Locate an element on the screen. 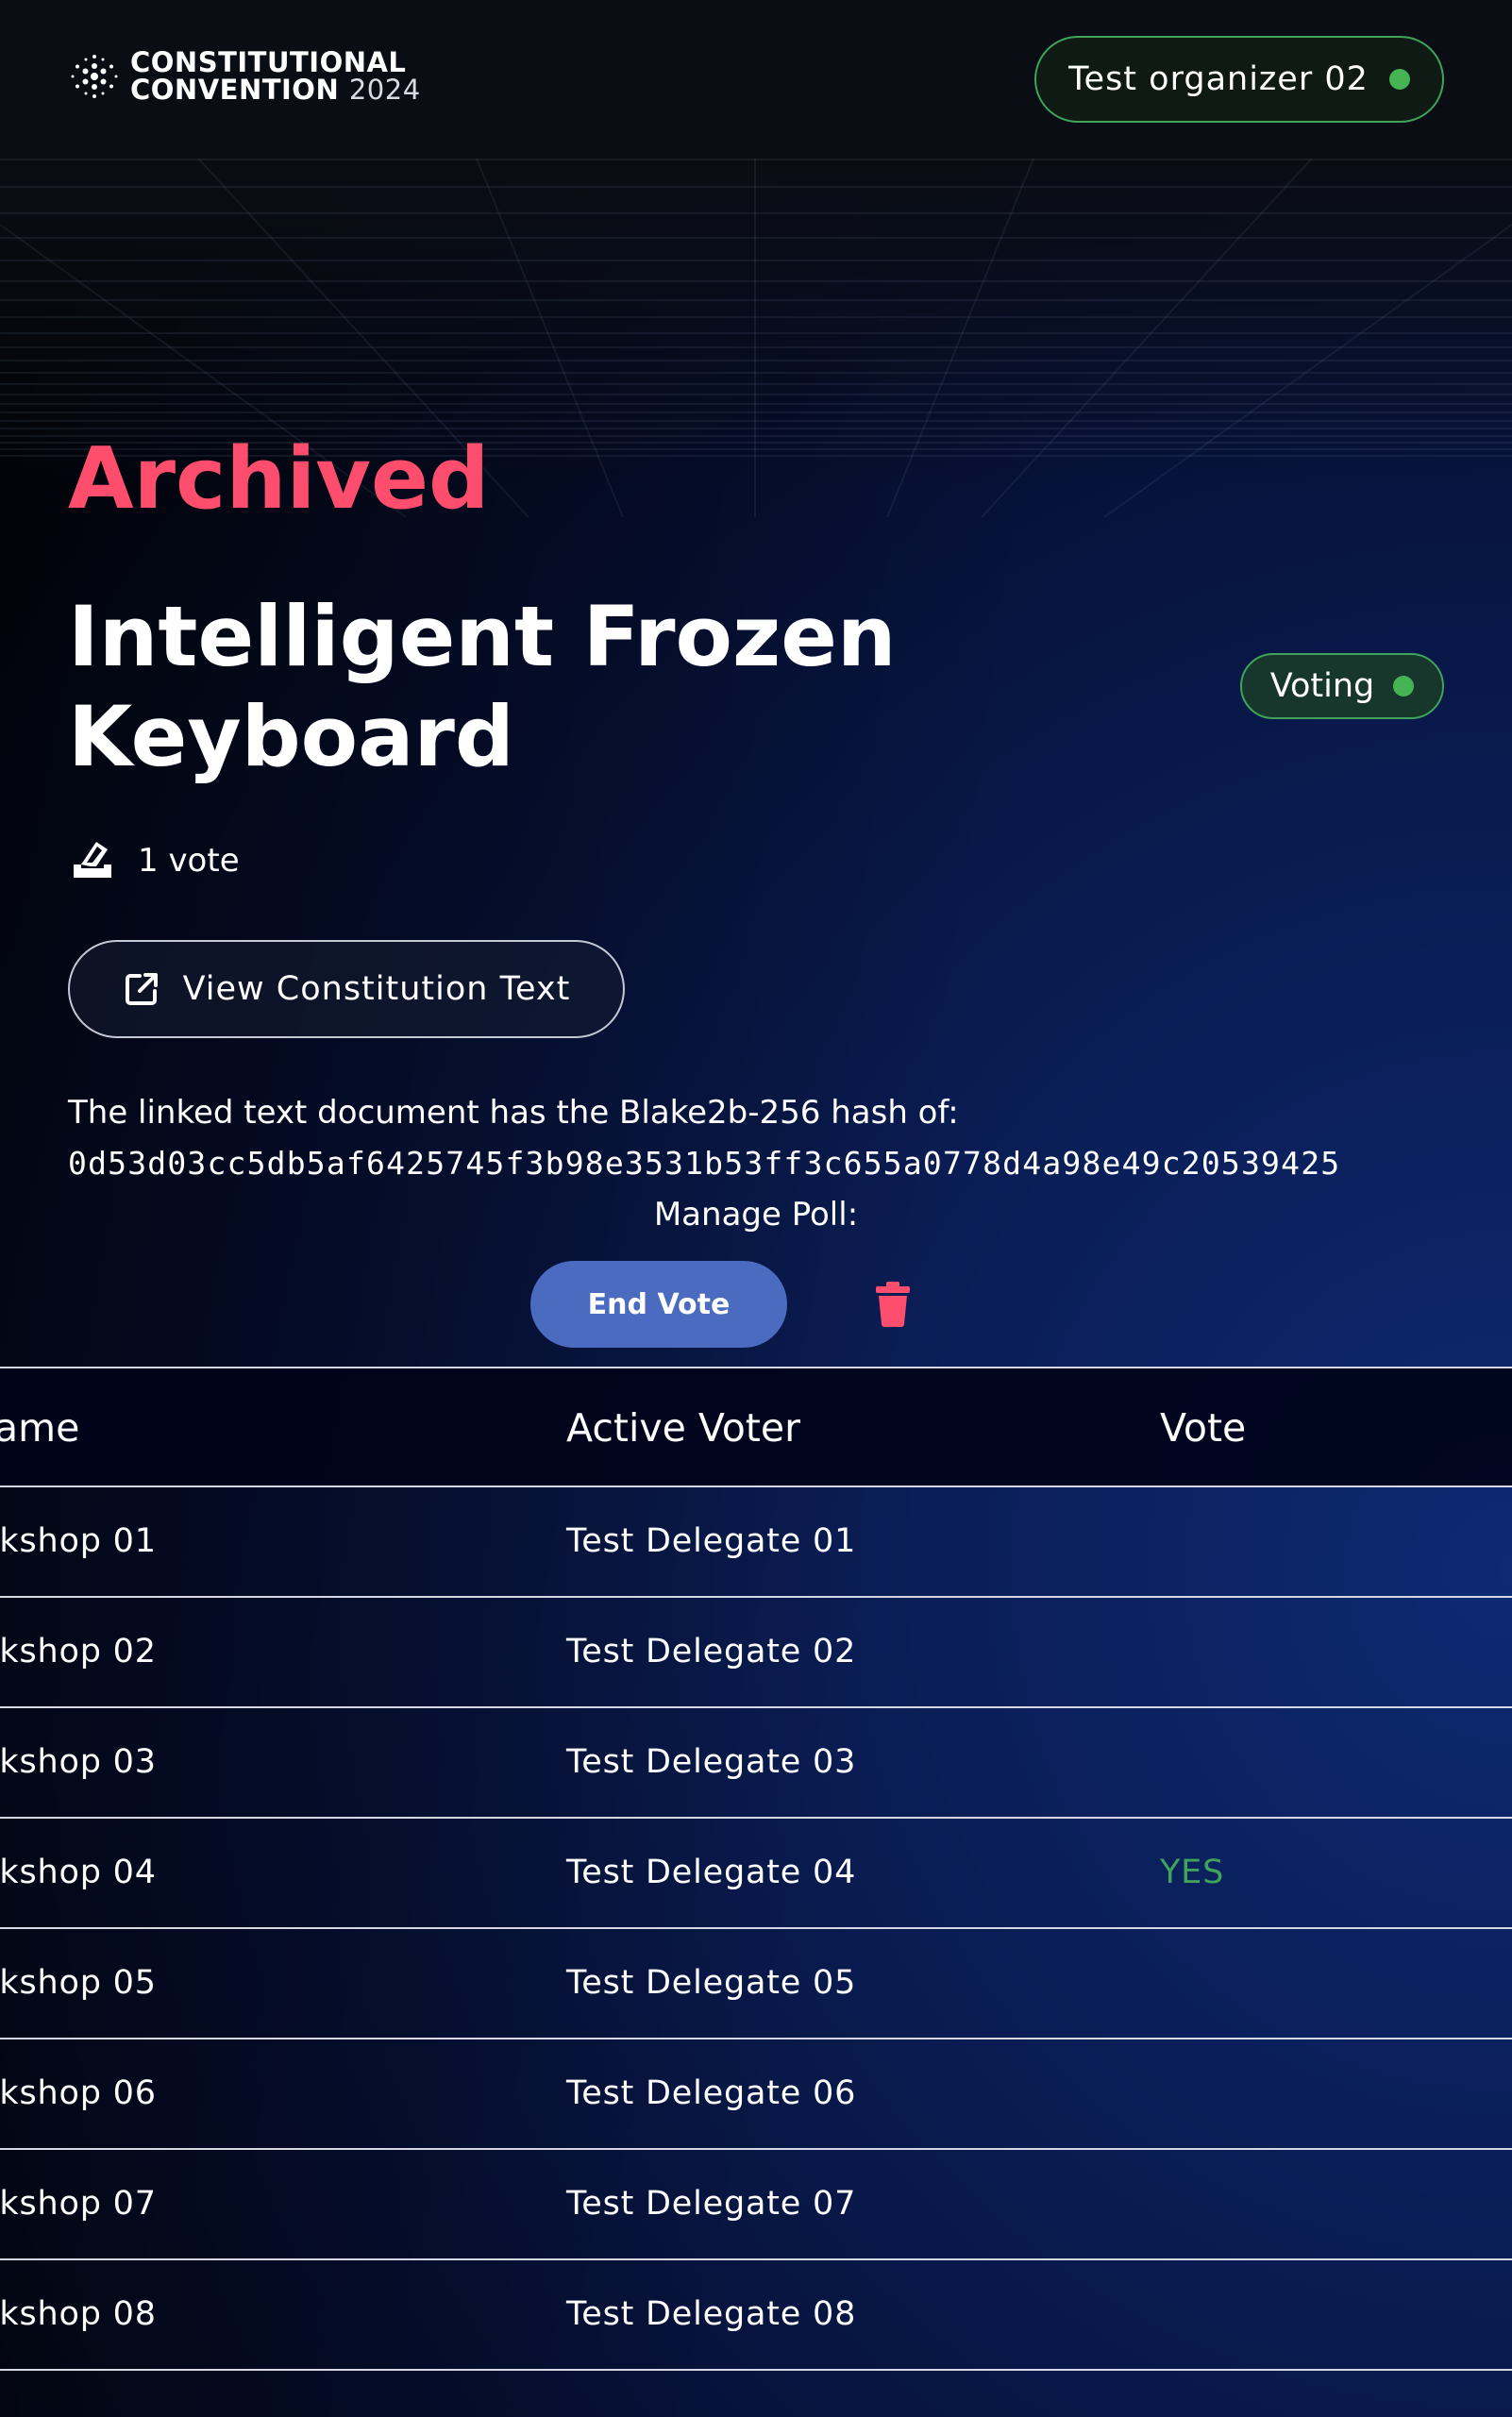 This screenshot has width=1512, height=2417. active-voter-cell: Test Delegate 08 is located at coordinates (711, 2314).